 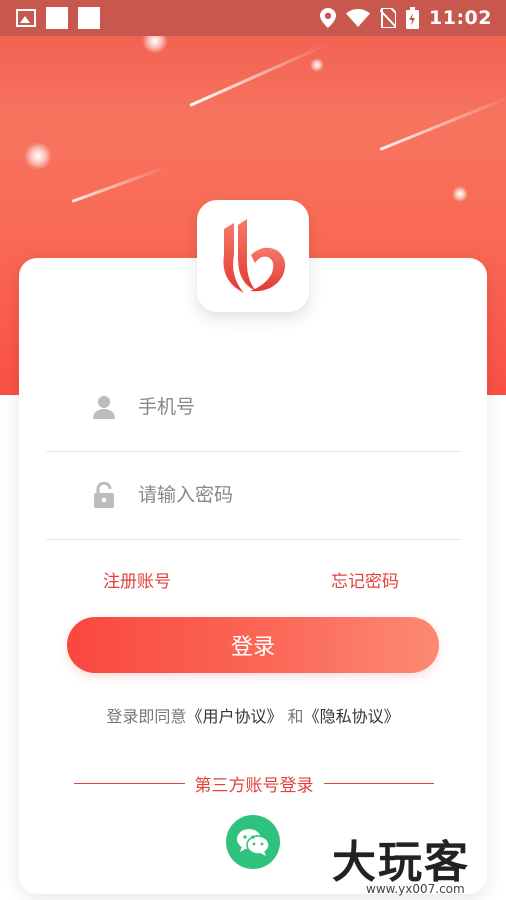 I want to click on password-field, so click(x=253, y=495).